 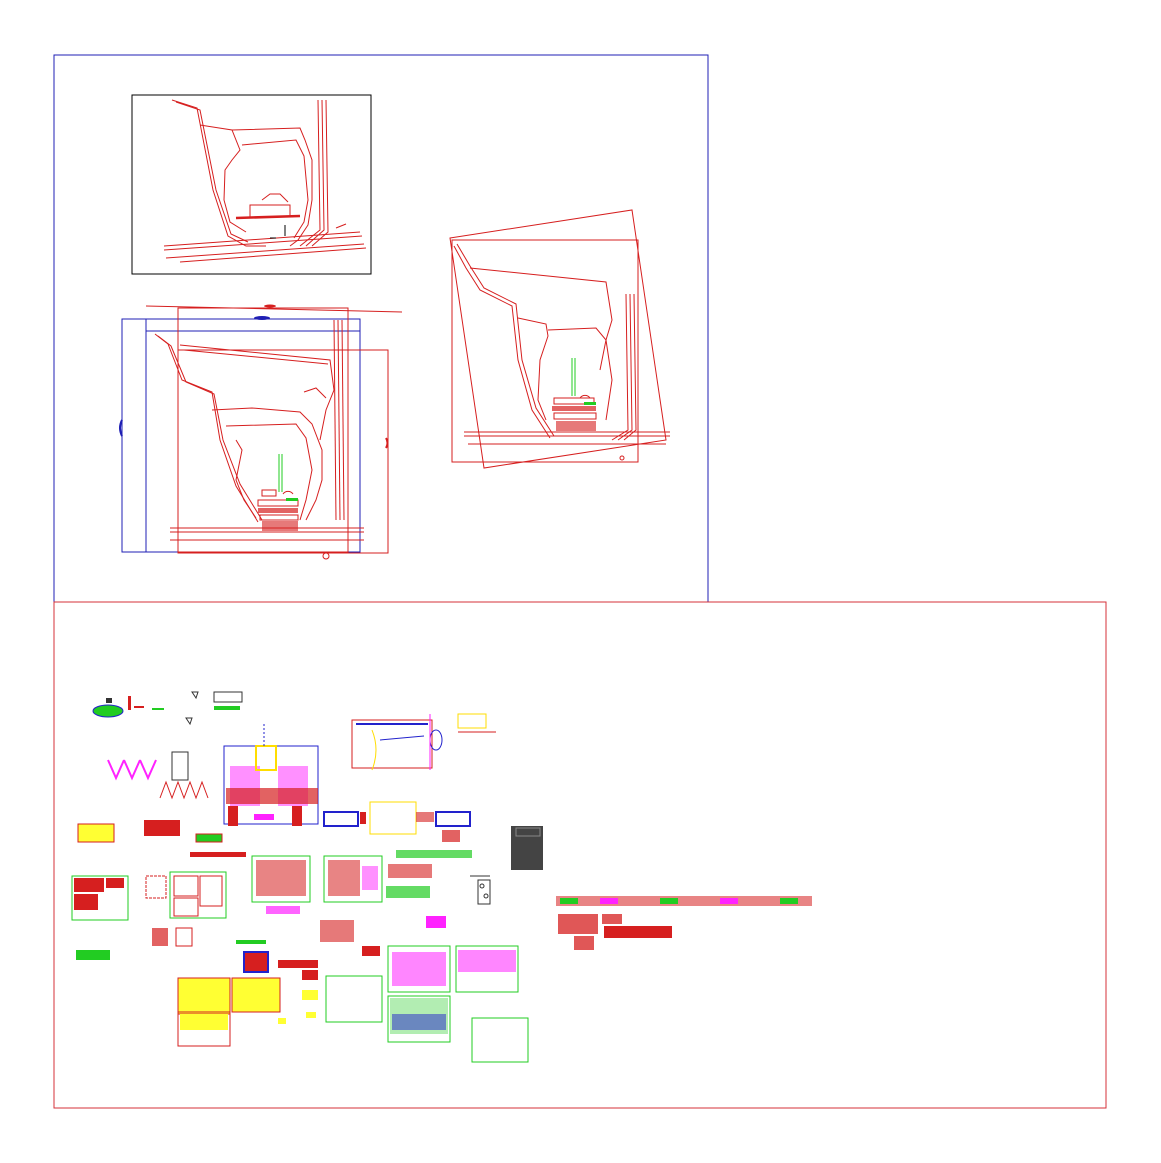 What do you see at coordinates (423, 742) in the screenshot?
I see `detail-section-sheet` at bounding box center [423, 742].